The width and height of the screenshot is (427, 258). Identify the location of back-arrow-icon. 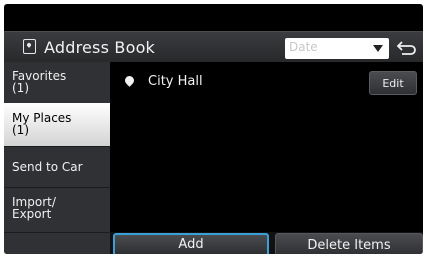
(406, 48).